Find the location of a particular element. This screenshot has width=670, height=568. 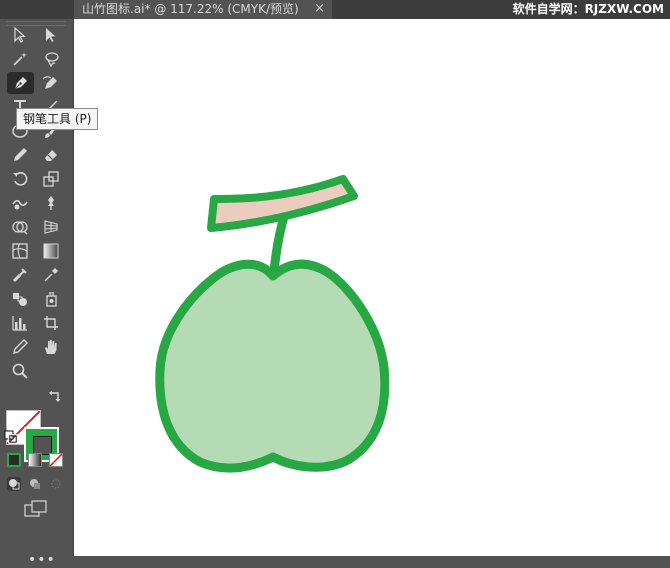

swap-arrow-icon is located at coordinates (55, 396).